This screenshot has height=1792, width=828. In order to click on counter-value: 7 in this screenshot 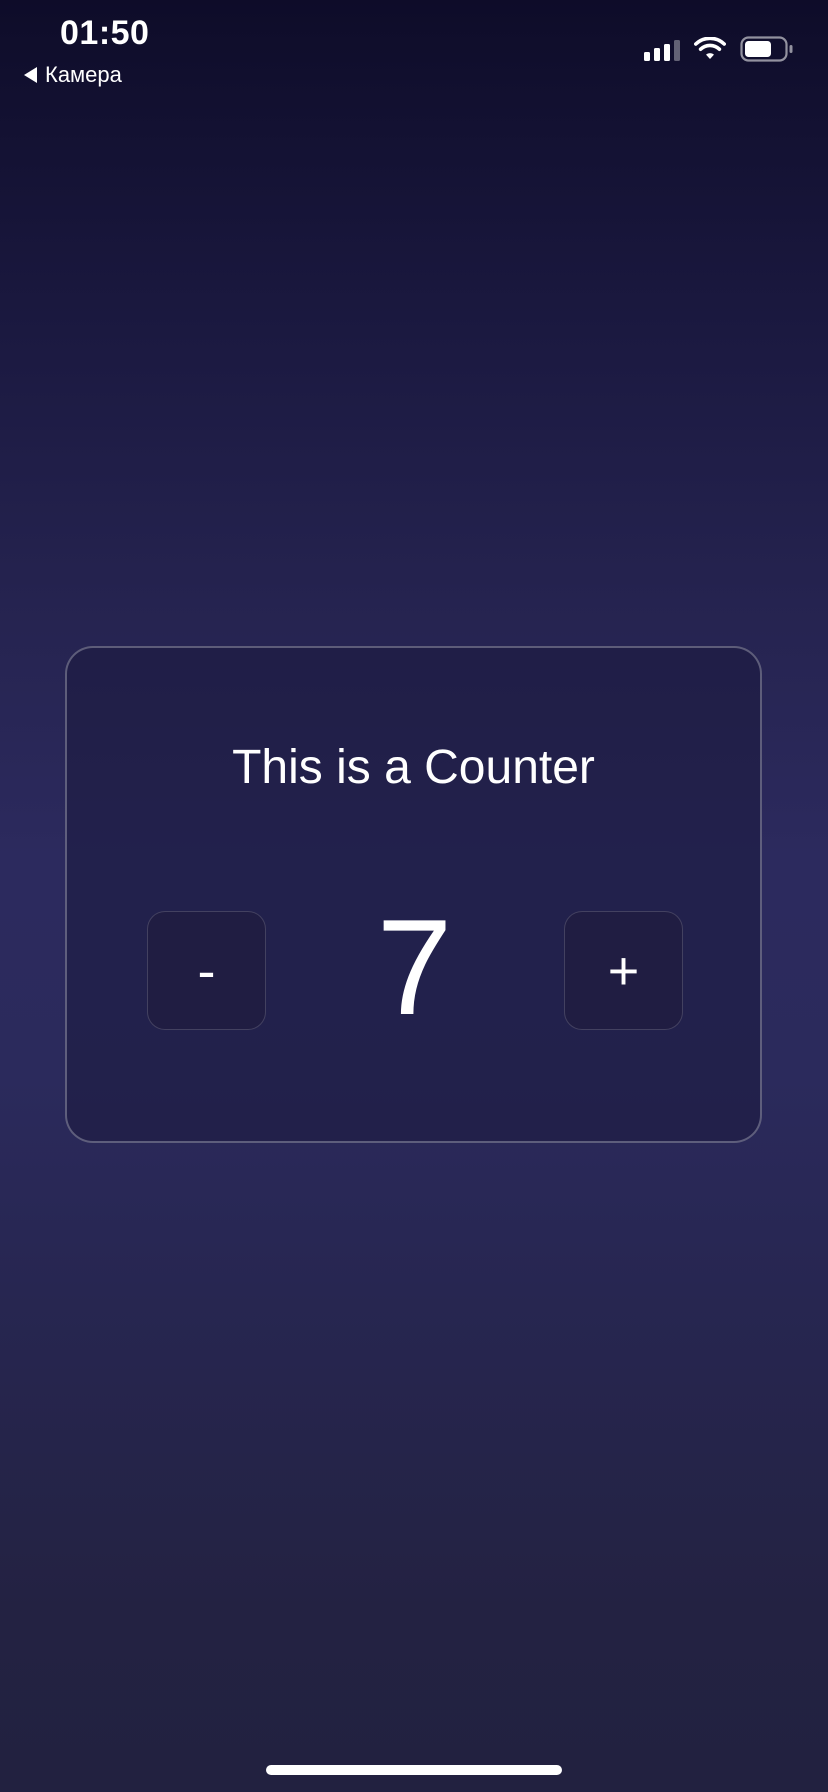, I will do `click(414, 967)`.